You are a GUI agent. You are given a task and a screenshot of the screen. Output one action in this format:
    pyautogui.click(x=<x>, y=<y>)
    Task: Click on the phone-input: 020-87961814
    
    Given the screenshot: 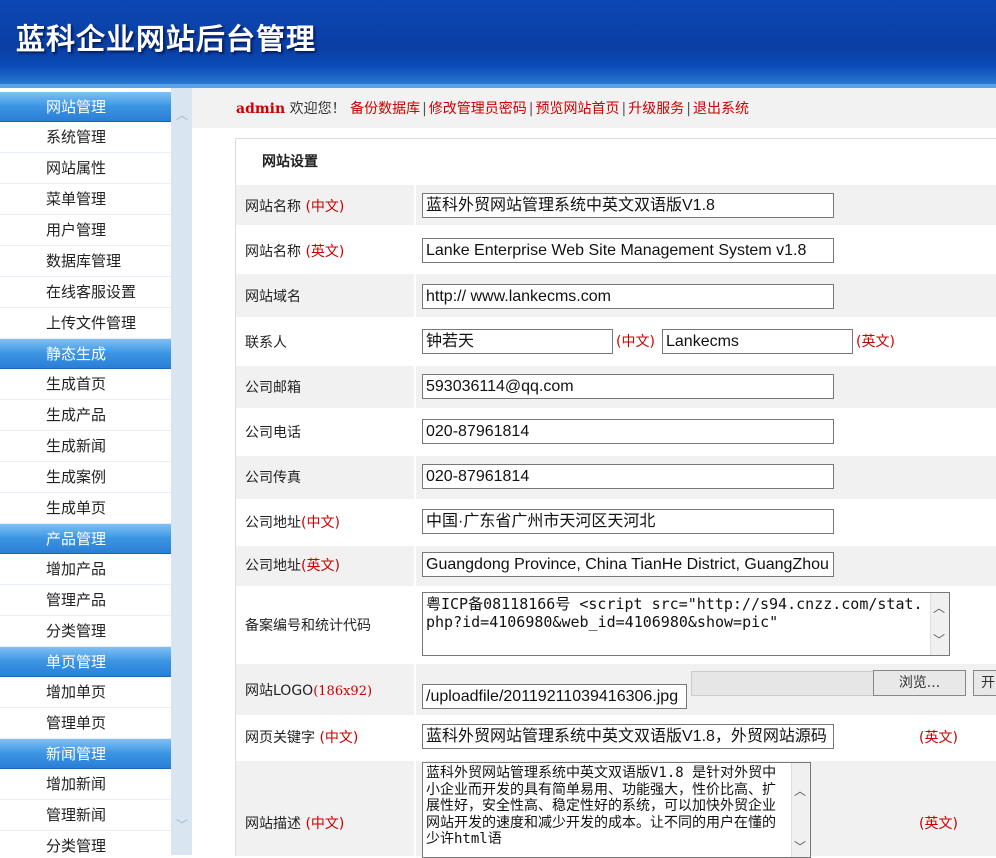 What is the action you would take?
    pyautogui.click(x=628, y=431)
    